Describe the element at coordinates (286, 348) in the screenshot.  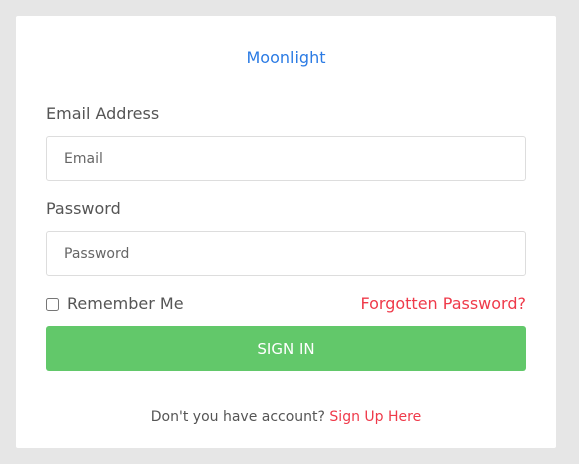
I see `sign-in-button: SIGN IN` at that location.